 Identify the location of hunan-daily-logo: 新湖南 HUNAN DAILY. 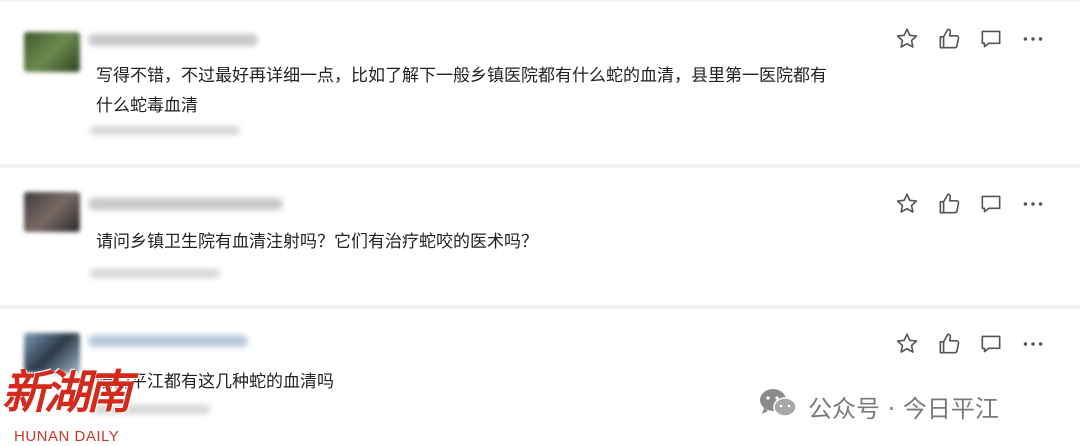
(82, 401).